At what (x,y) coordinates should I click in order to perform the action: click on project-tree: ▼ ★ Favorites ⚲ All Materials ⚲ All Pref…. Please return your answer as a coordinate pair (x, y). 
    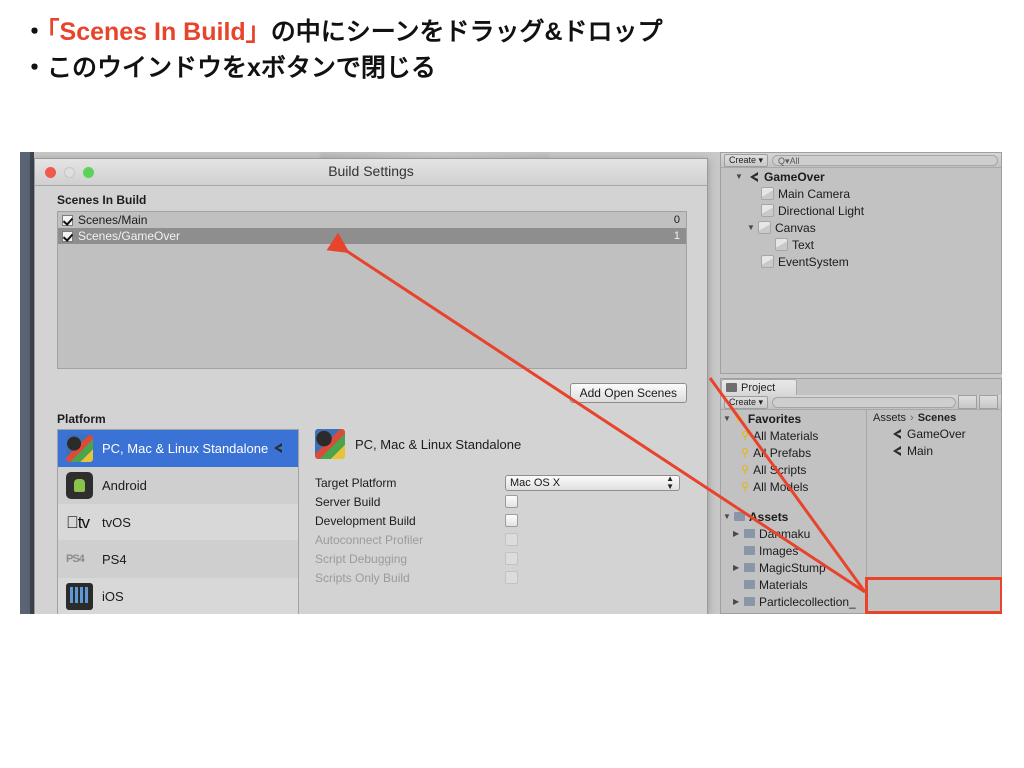
    Looking at the image, I should click on (794, 509).